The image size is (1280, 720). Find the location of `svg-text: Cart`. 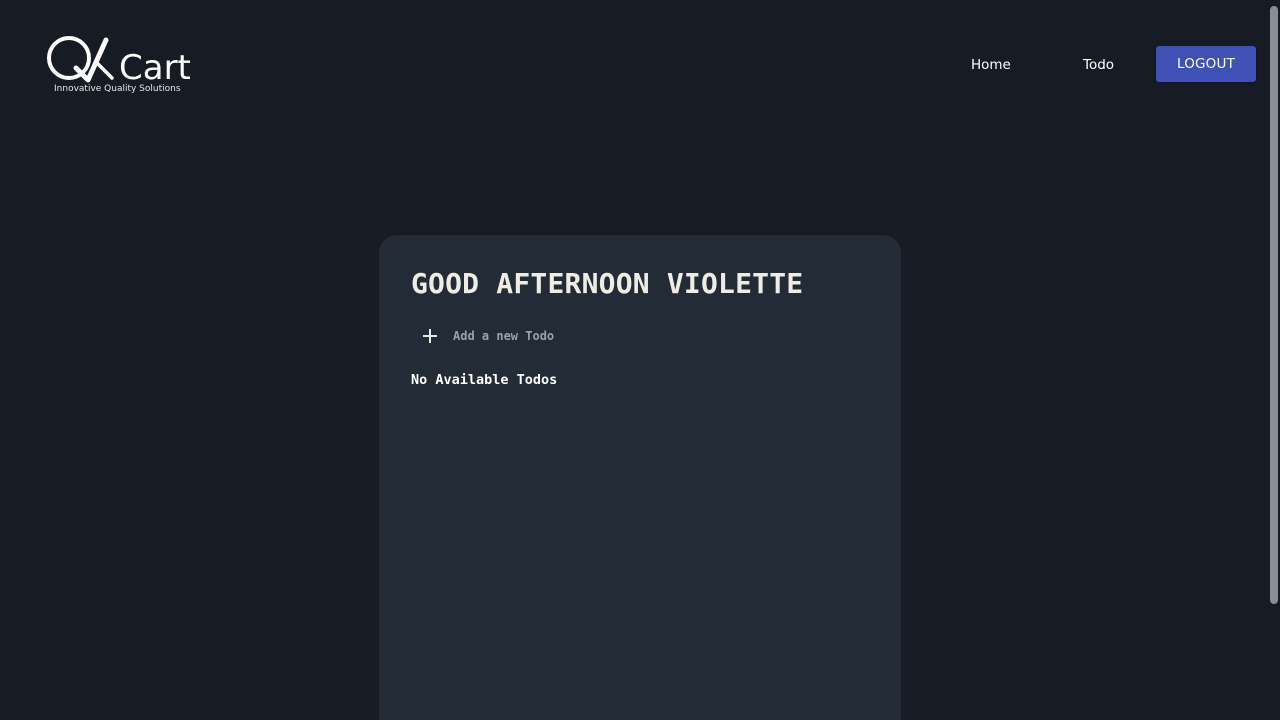

svg-text: Cart is located at coordinates (155, 68).